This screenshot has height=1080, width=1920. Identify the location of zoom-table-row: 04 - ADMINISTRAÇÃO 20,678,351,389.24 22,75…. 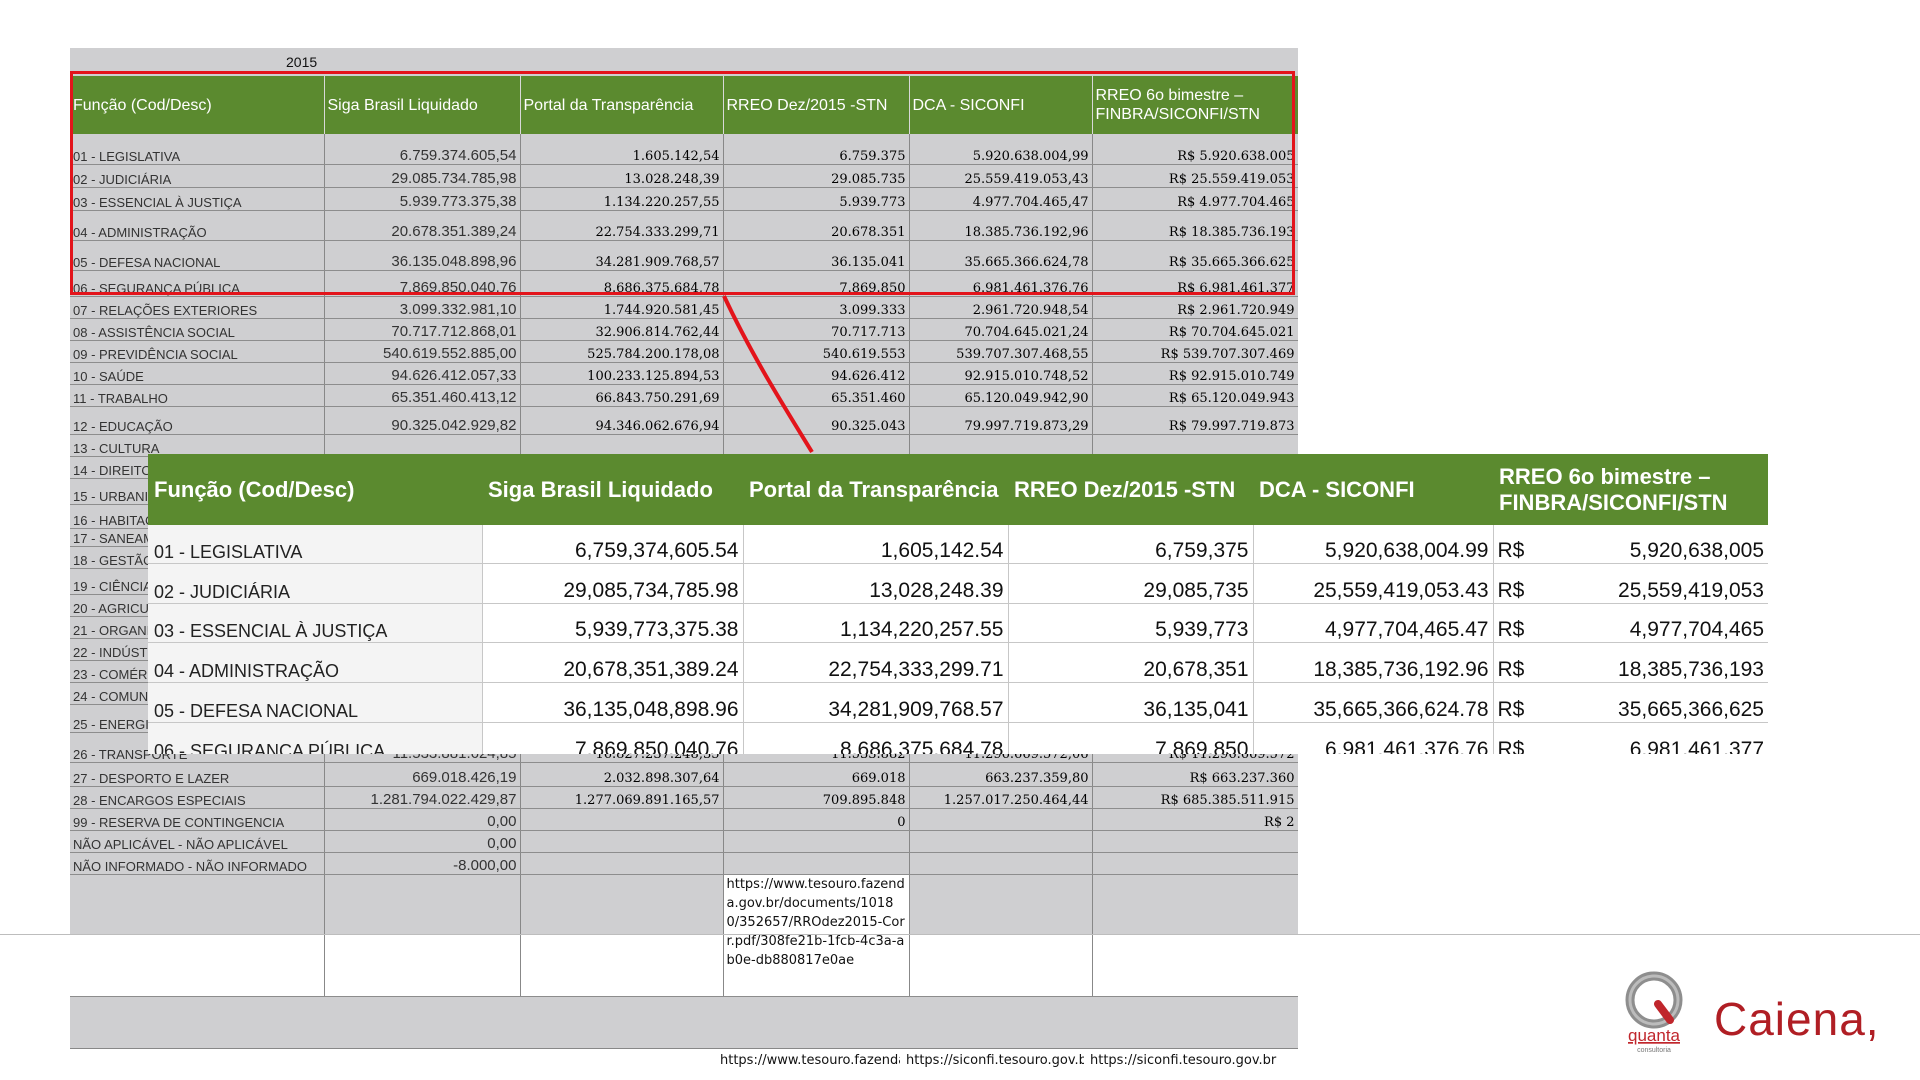
(958, 662).